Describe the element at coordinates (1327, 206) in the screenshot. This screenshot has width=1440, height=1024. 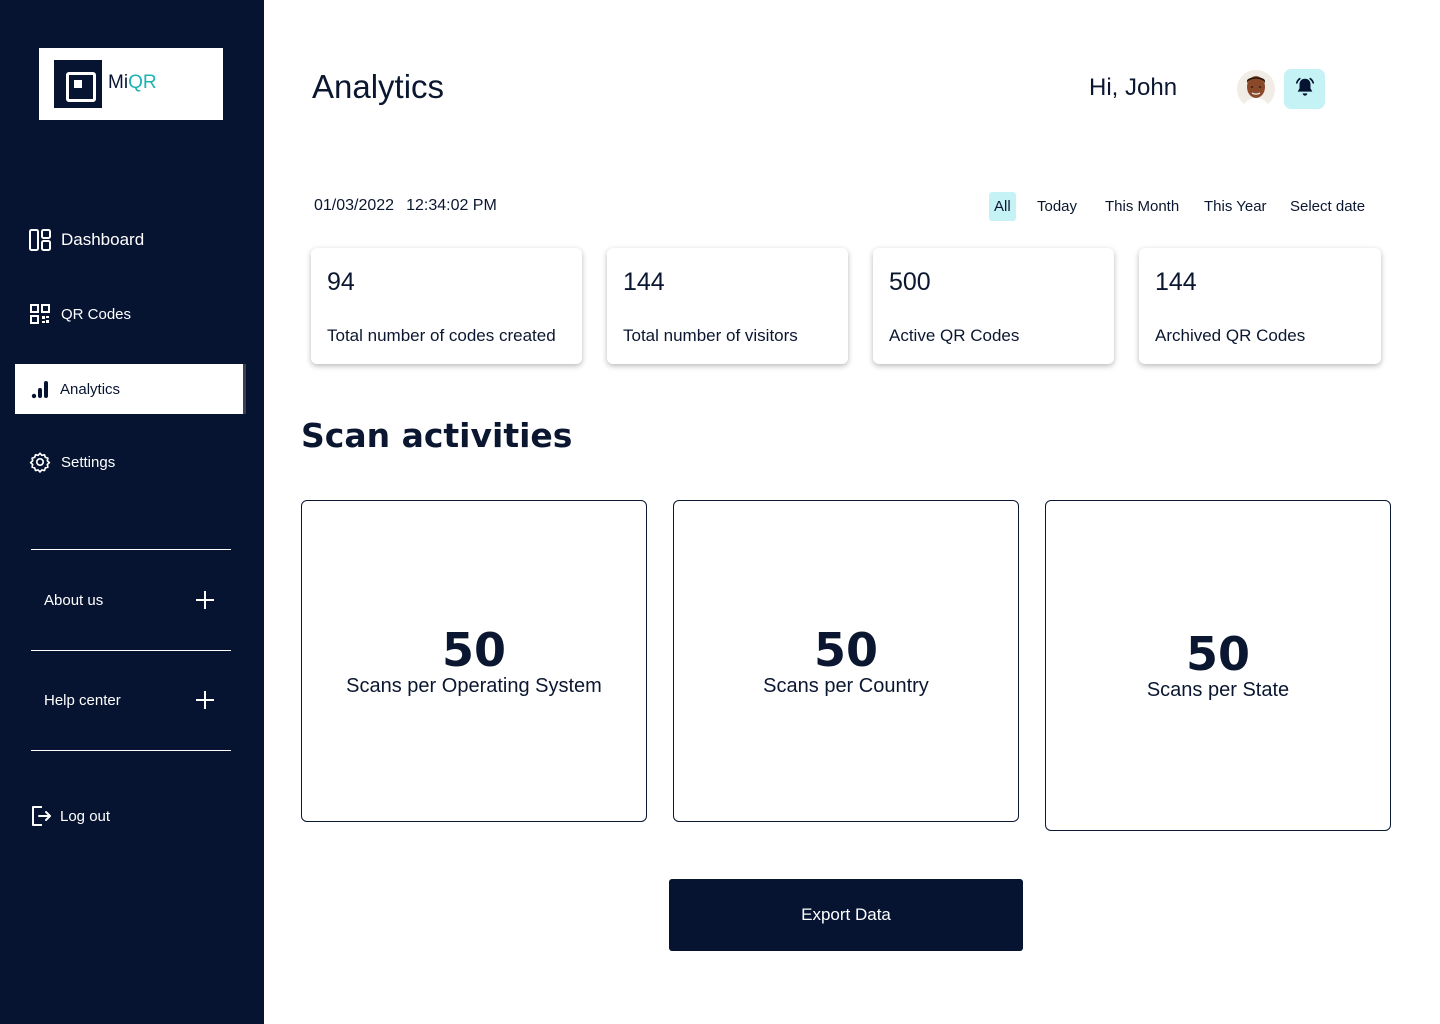
I see `filter-select-date: Select date` at that location.